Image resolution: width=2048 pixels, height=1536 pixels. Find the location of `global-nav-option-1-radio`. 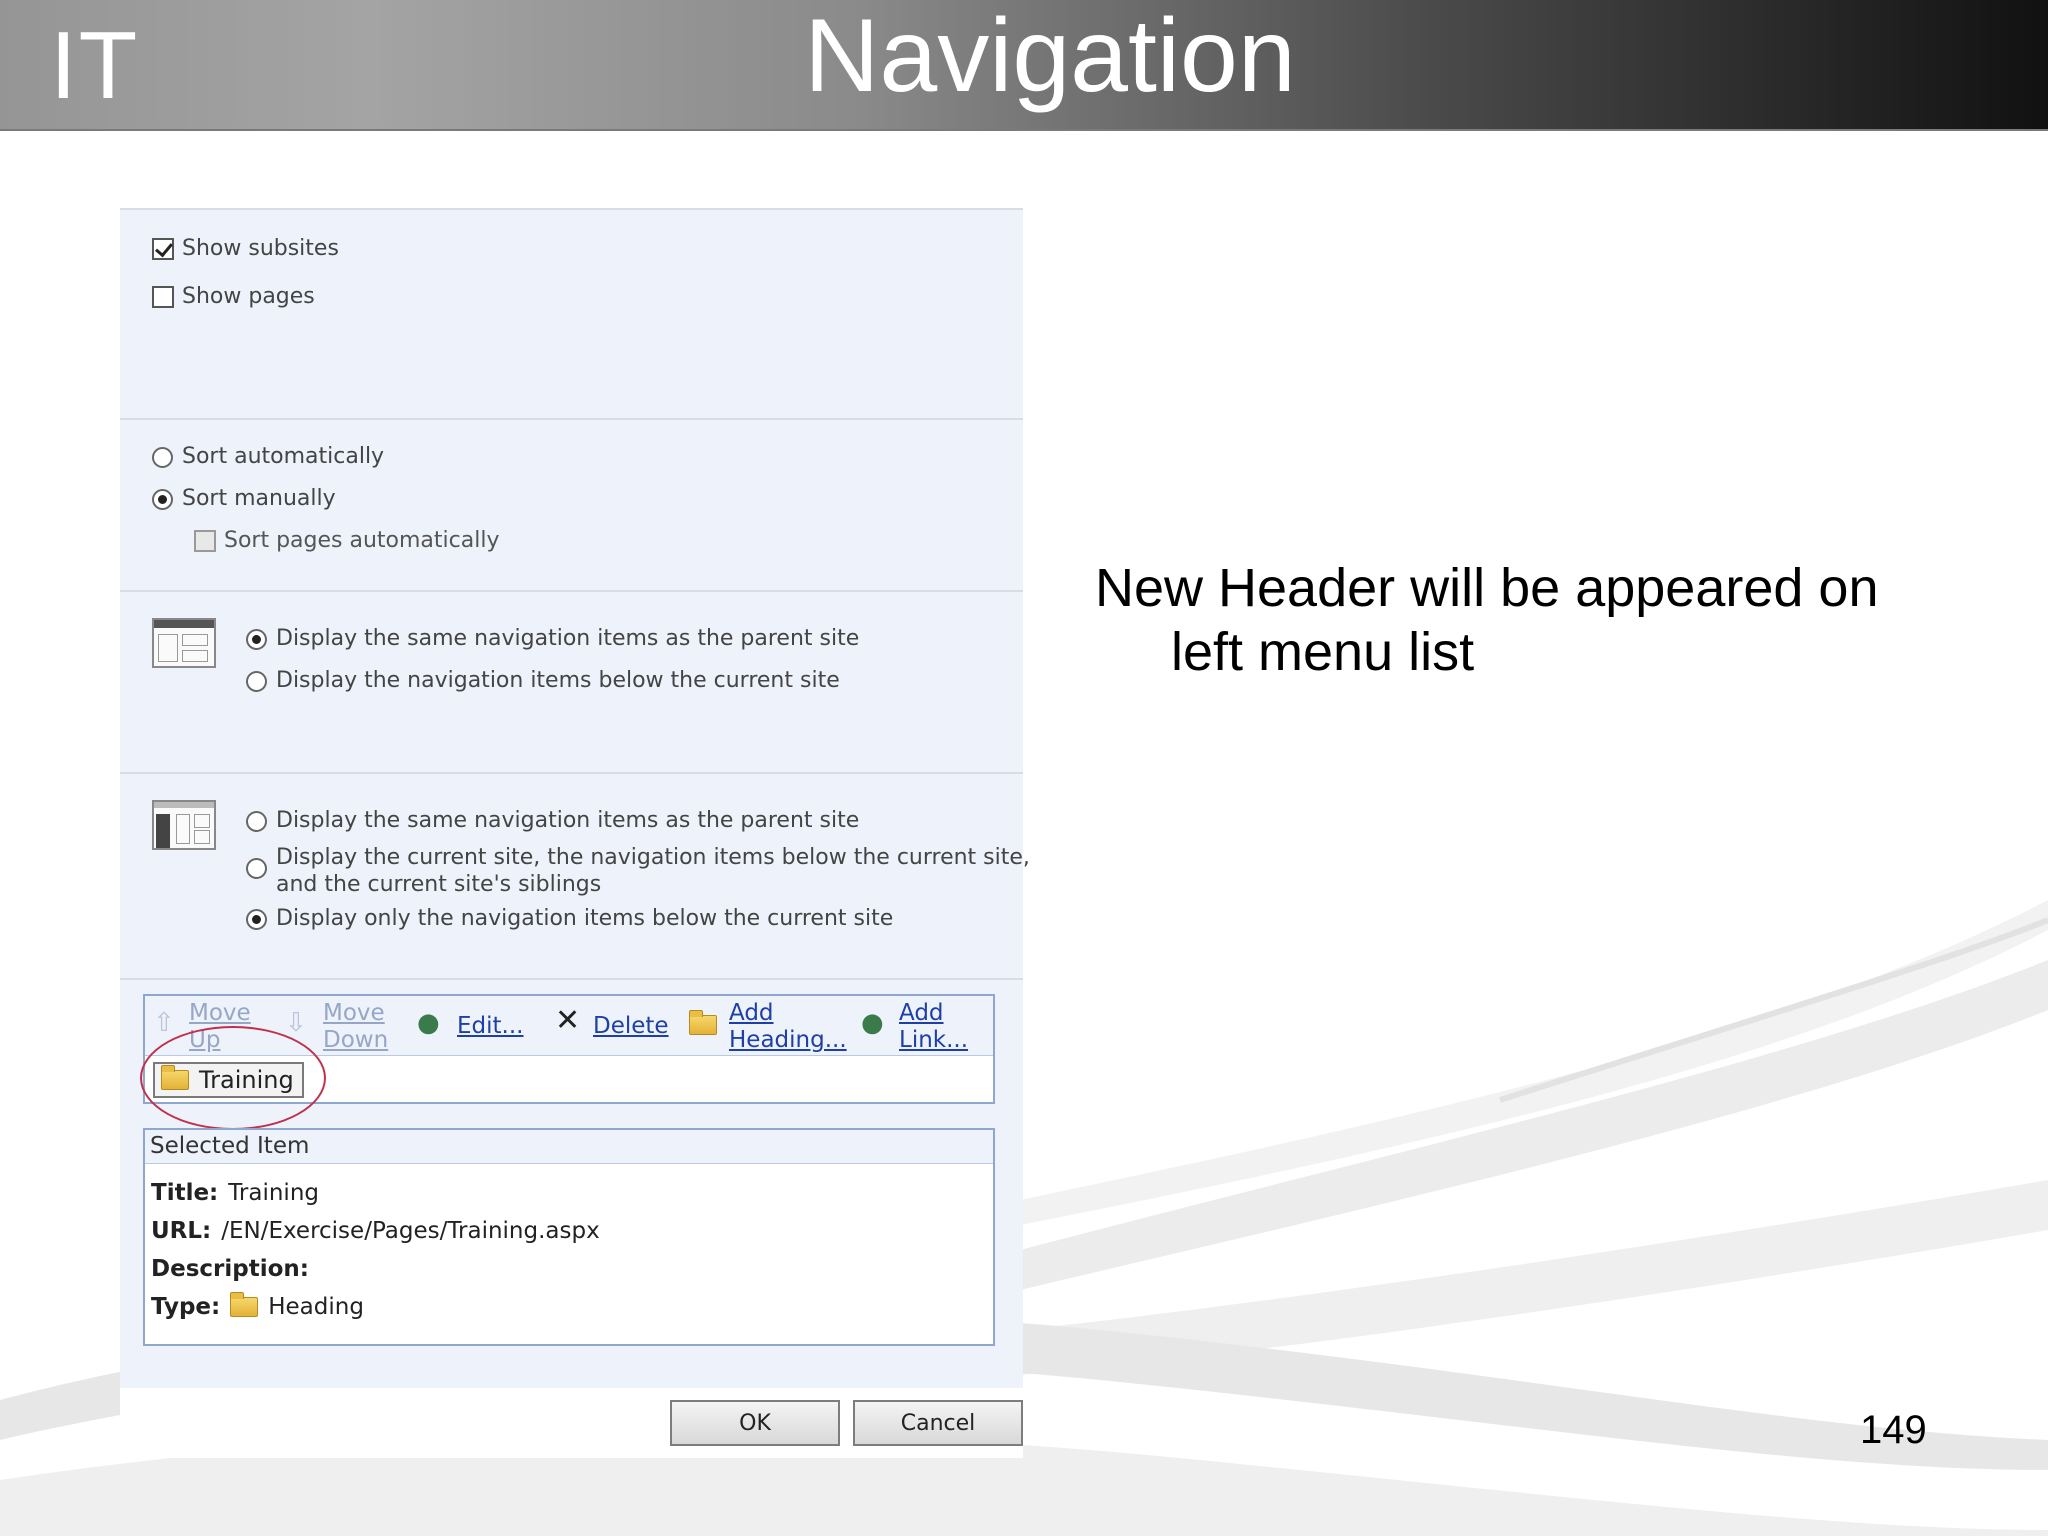

global-nav-option-1-radio is located at coordinates (256, 639).